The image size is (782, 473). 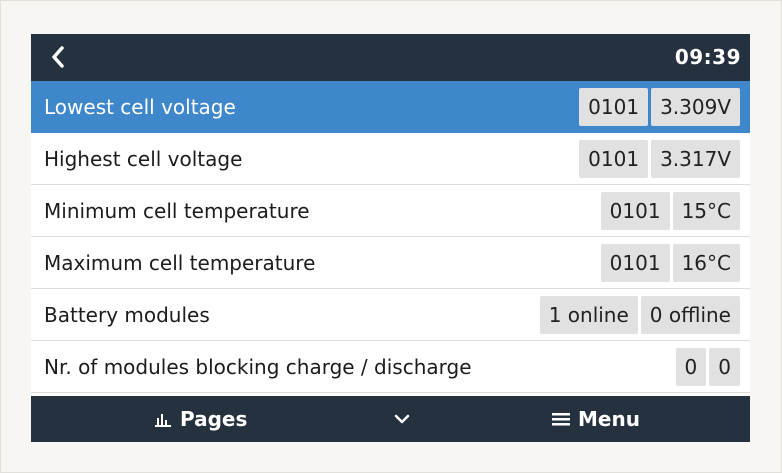 What do you see at coordinates (177, 210) in the screenshot?
I see `row-label: Minimum cell temperature` at bounding box center [177, 210].